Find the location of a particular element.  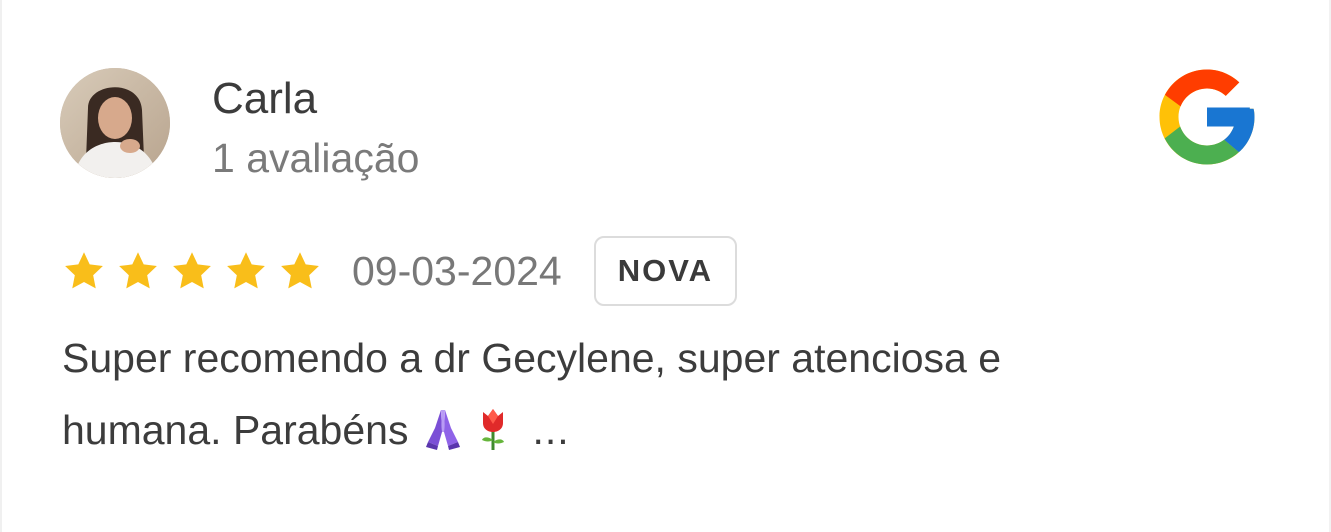

review-text-line-2: humana. Parabéns is located at coordinates (235, 430).